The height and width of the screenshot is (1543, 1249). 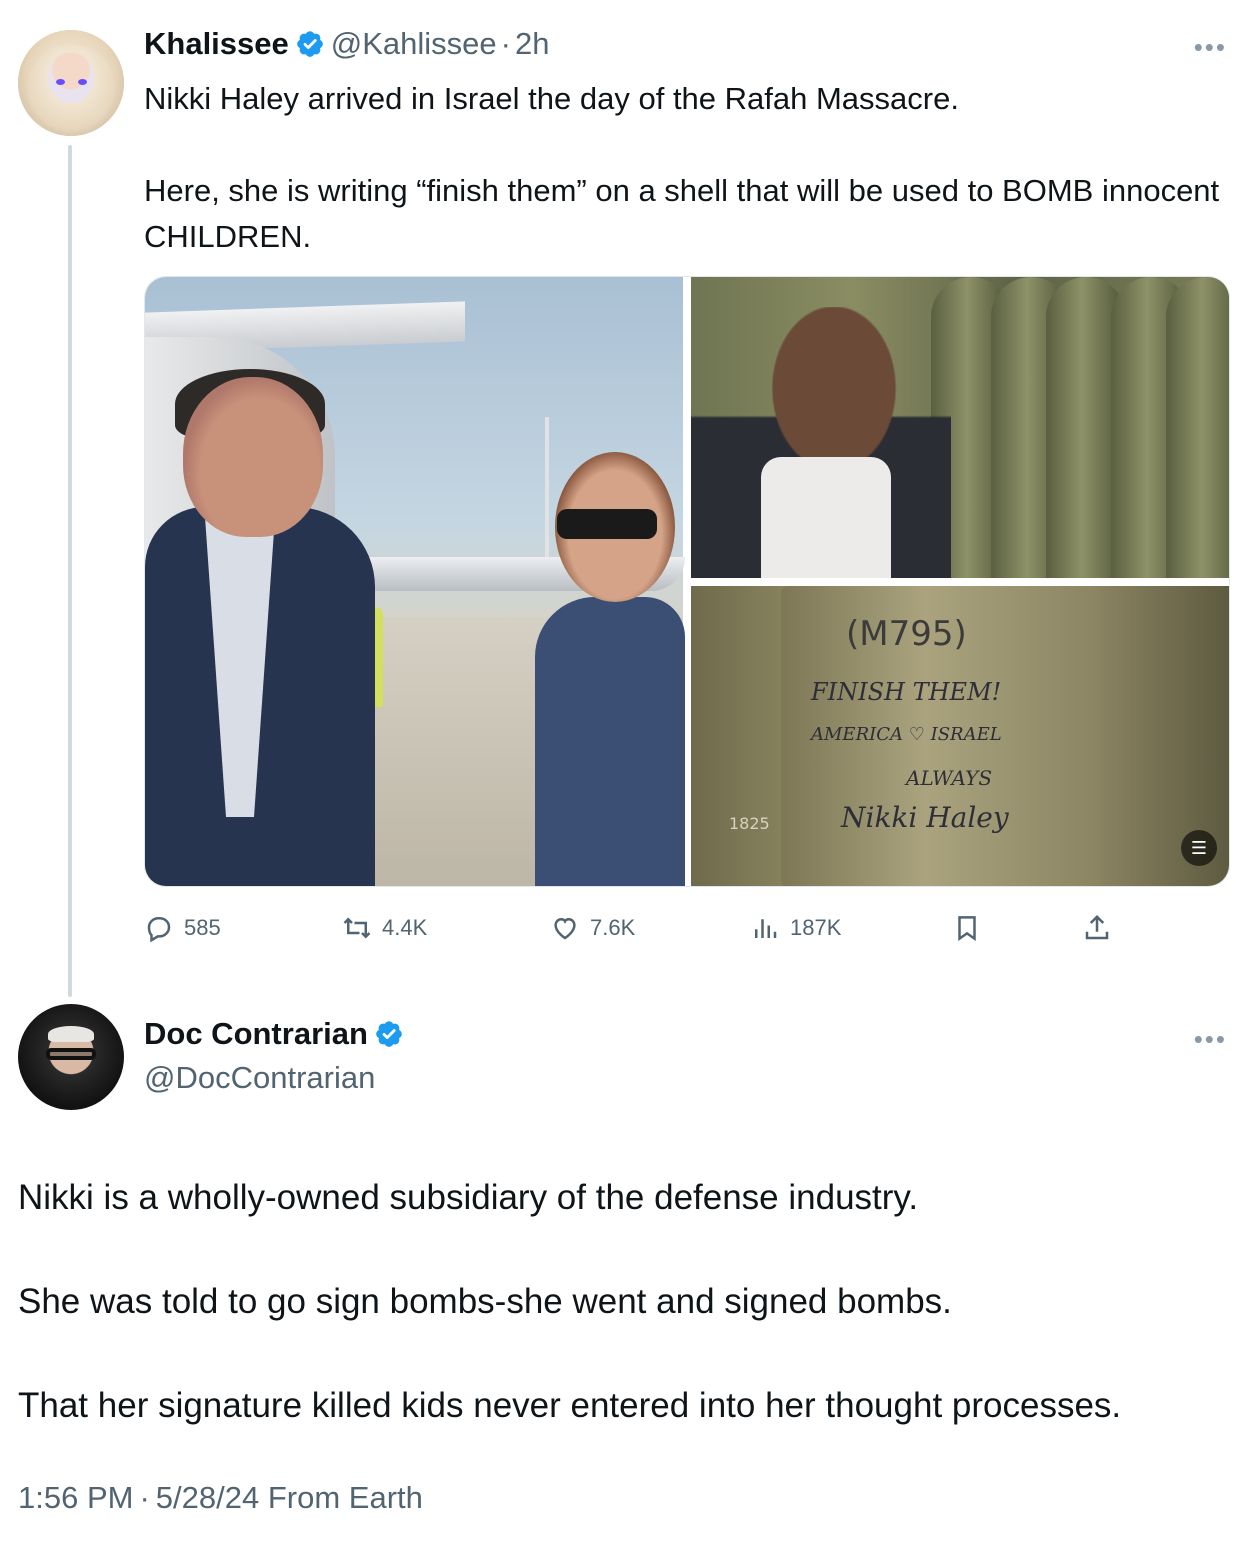 What do you see at coordinates (405, 927) in the screenshot?
I see `repost-count: 4.4K` at bounding box center [405, 927].